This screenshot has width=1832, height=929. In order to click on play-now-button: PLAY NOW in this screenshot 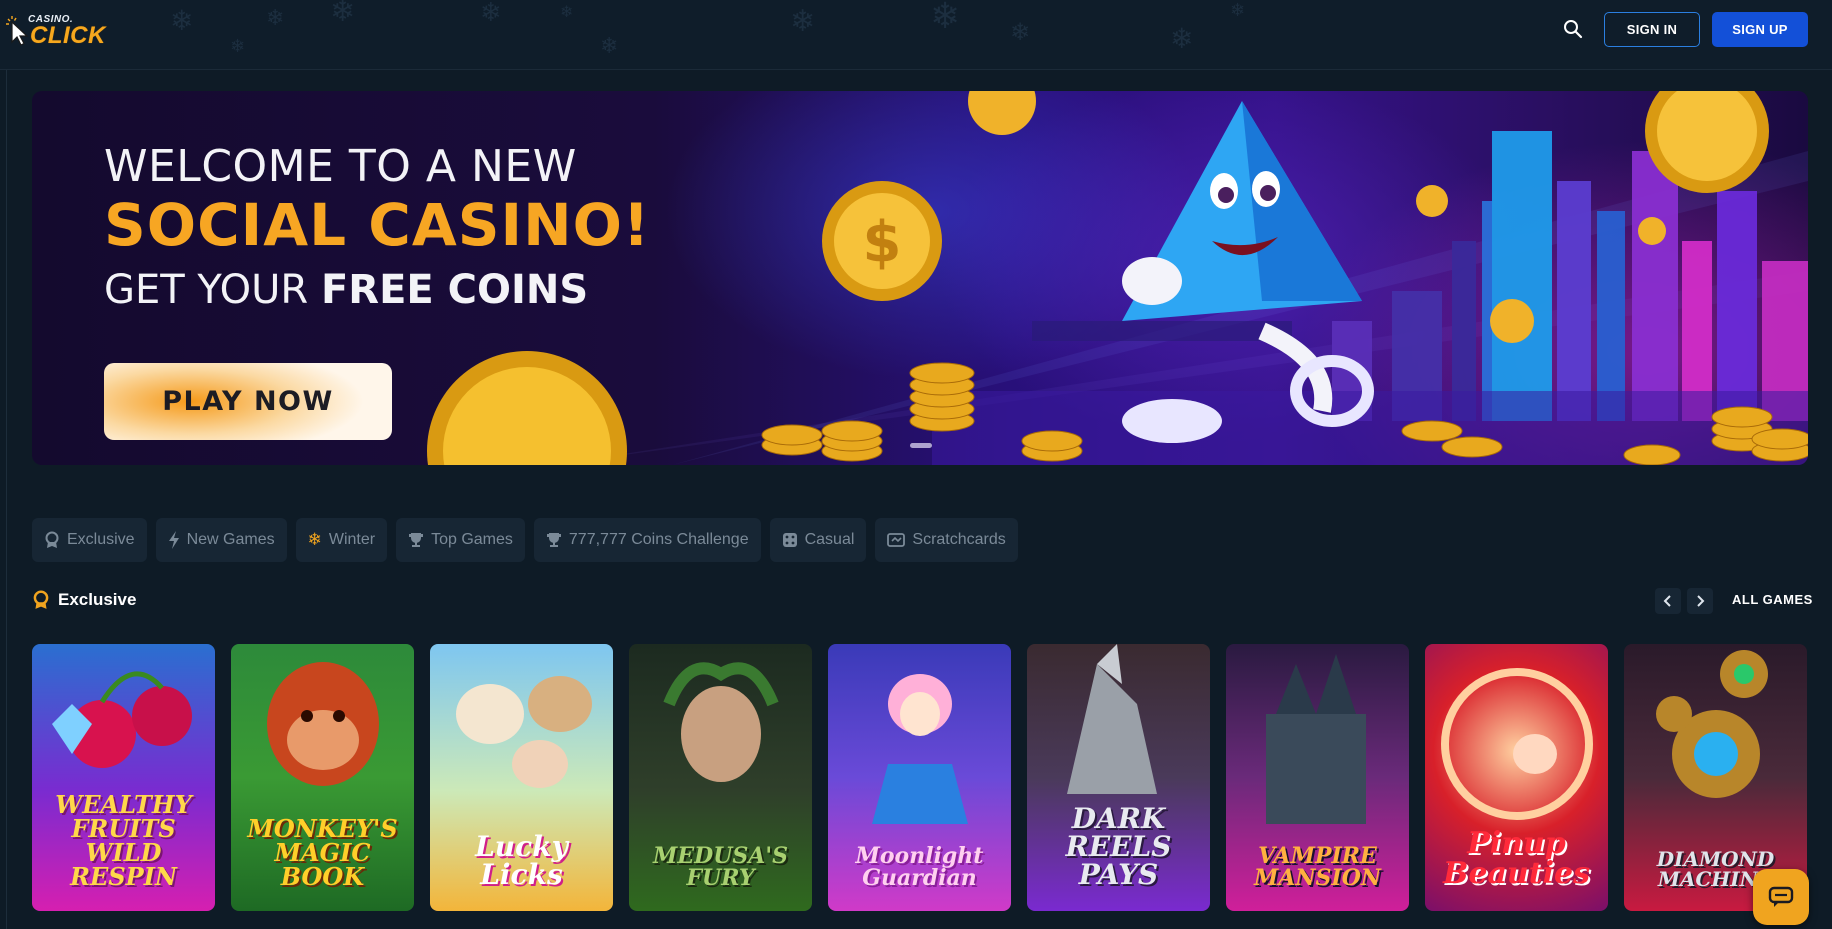, I will do `click(248, 401)`.